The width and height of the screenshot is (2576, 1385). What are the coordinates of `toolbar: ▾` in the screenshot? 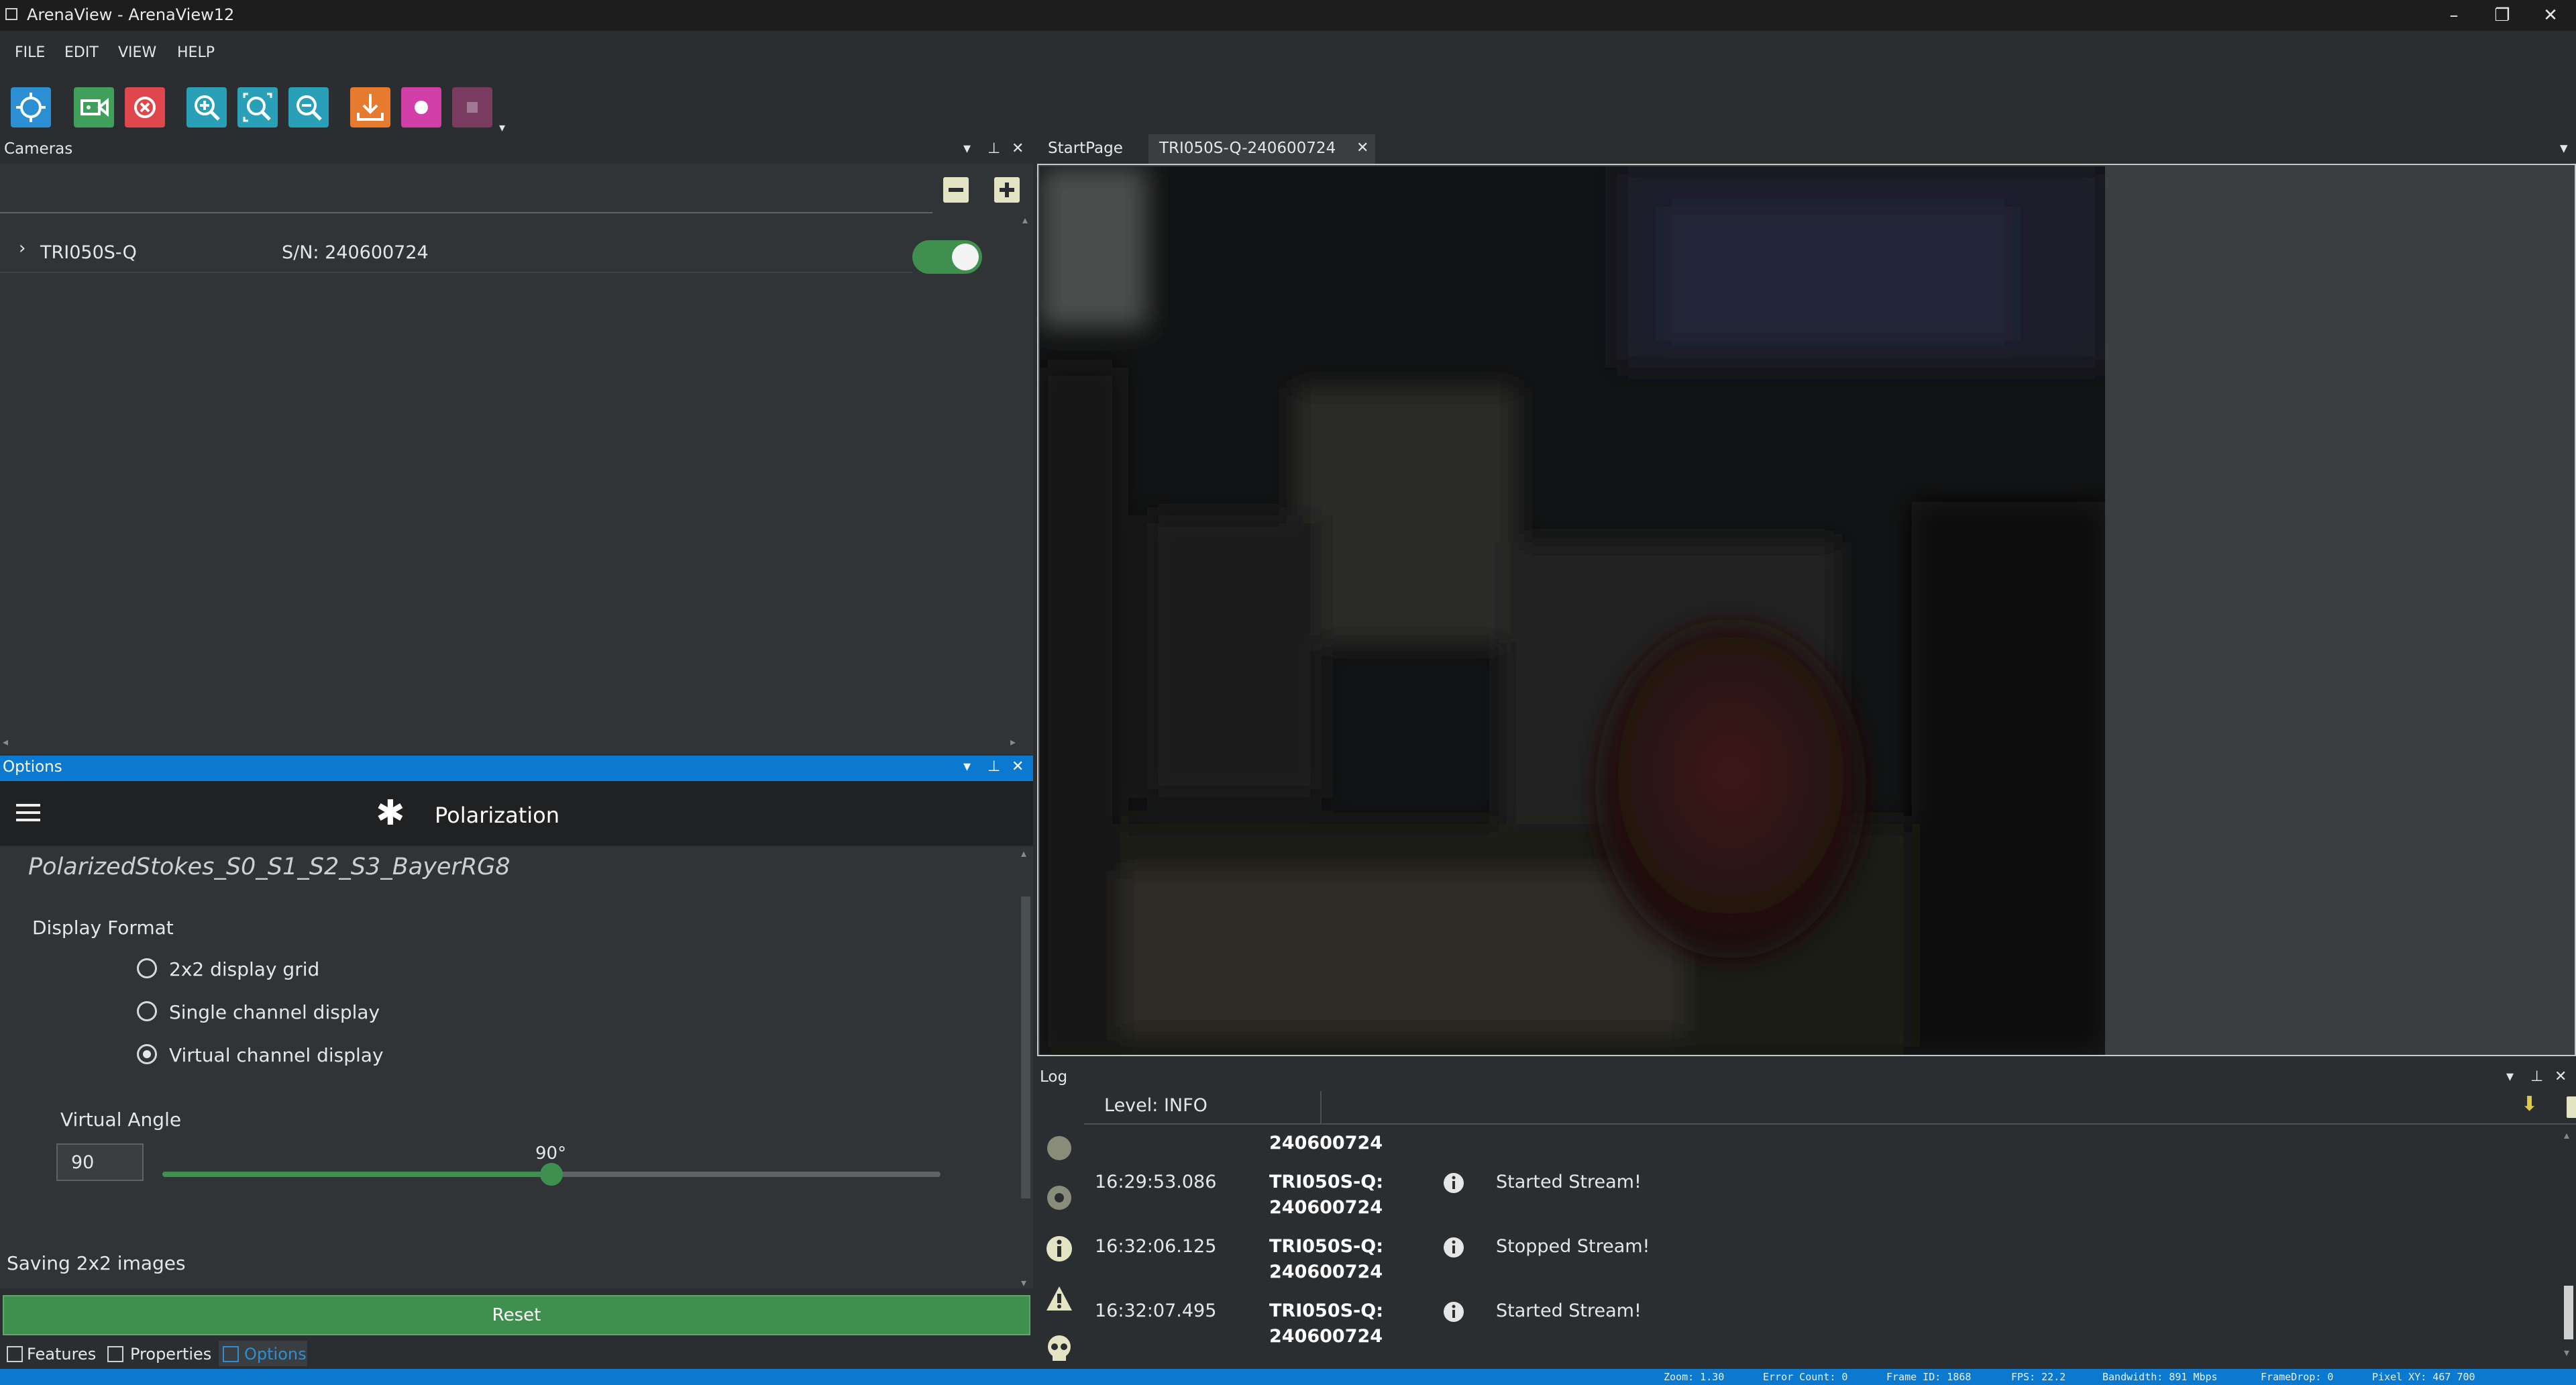 It's located at (1288, 101).